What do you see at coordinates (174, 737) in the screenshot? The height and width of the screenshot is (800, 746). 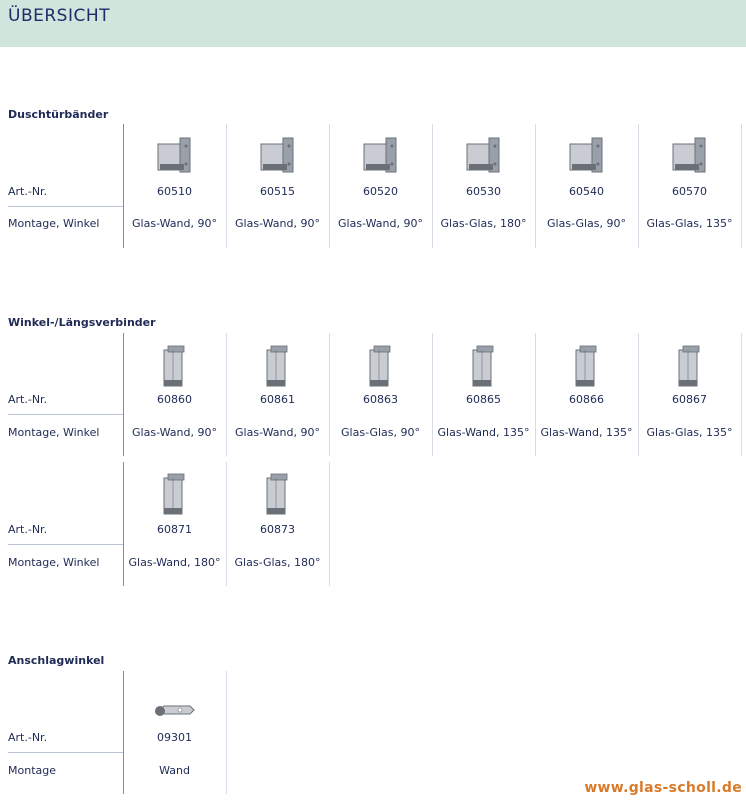 I see `article-number: 09301` at bounding box center [174, 737].